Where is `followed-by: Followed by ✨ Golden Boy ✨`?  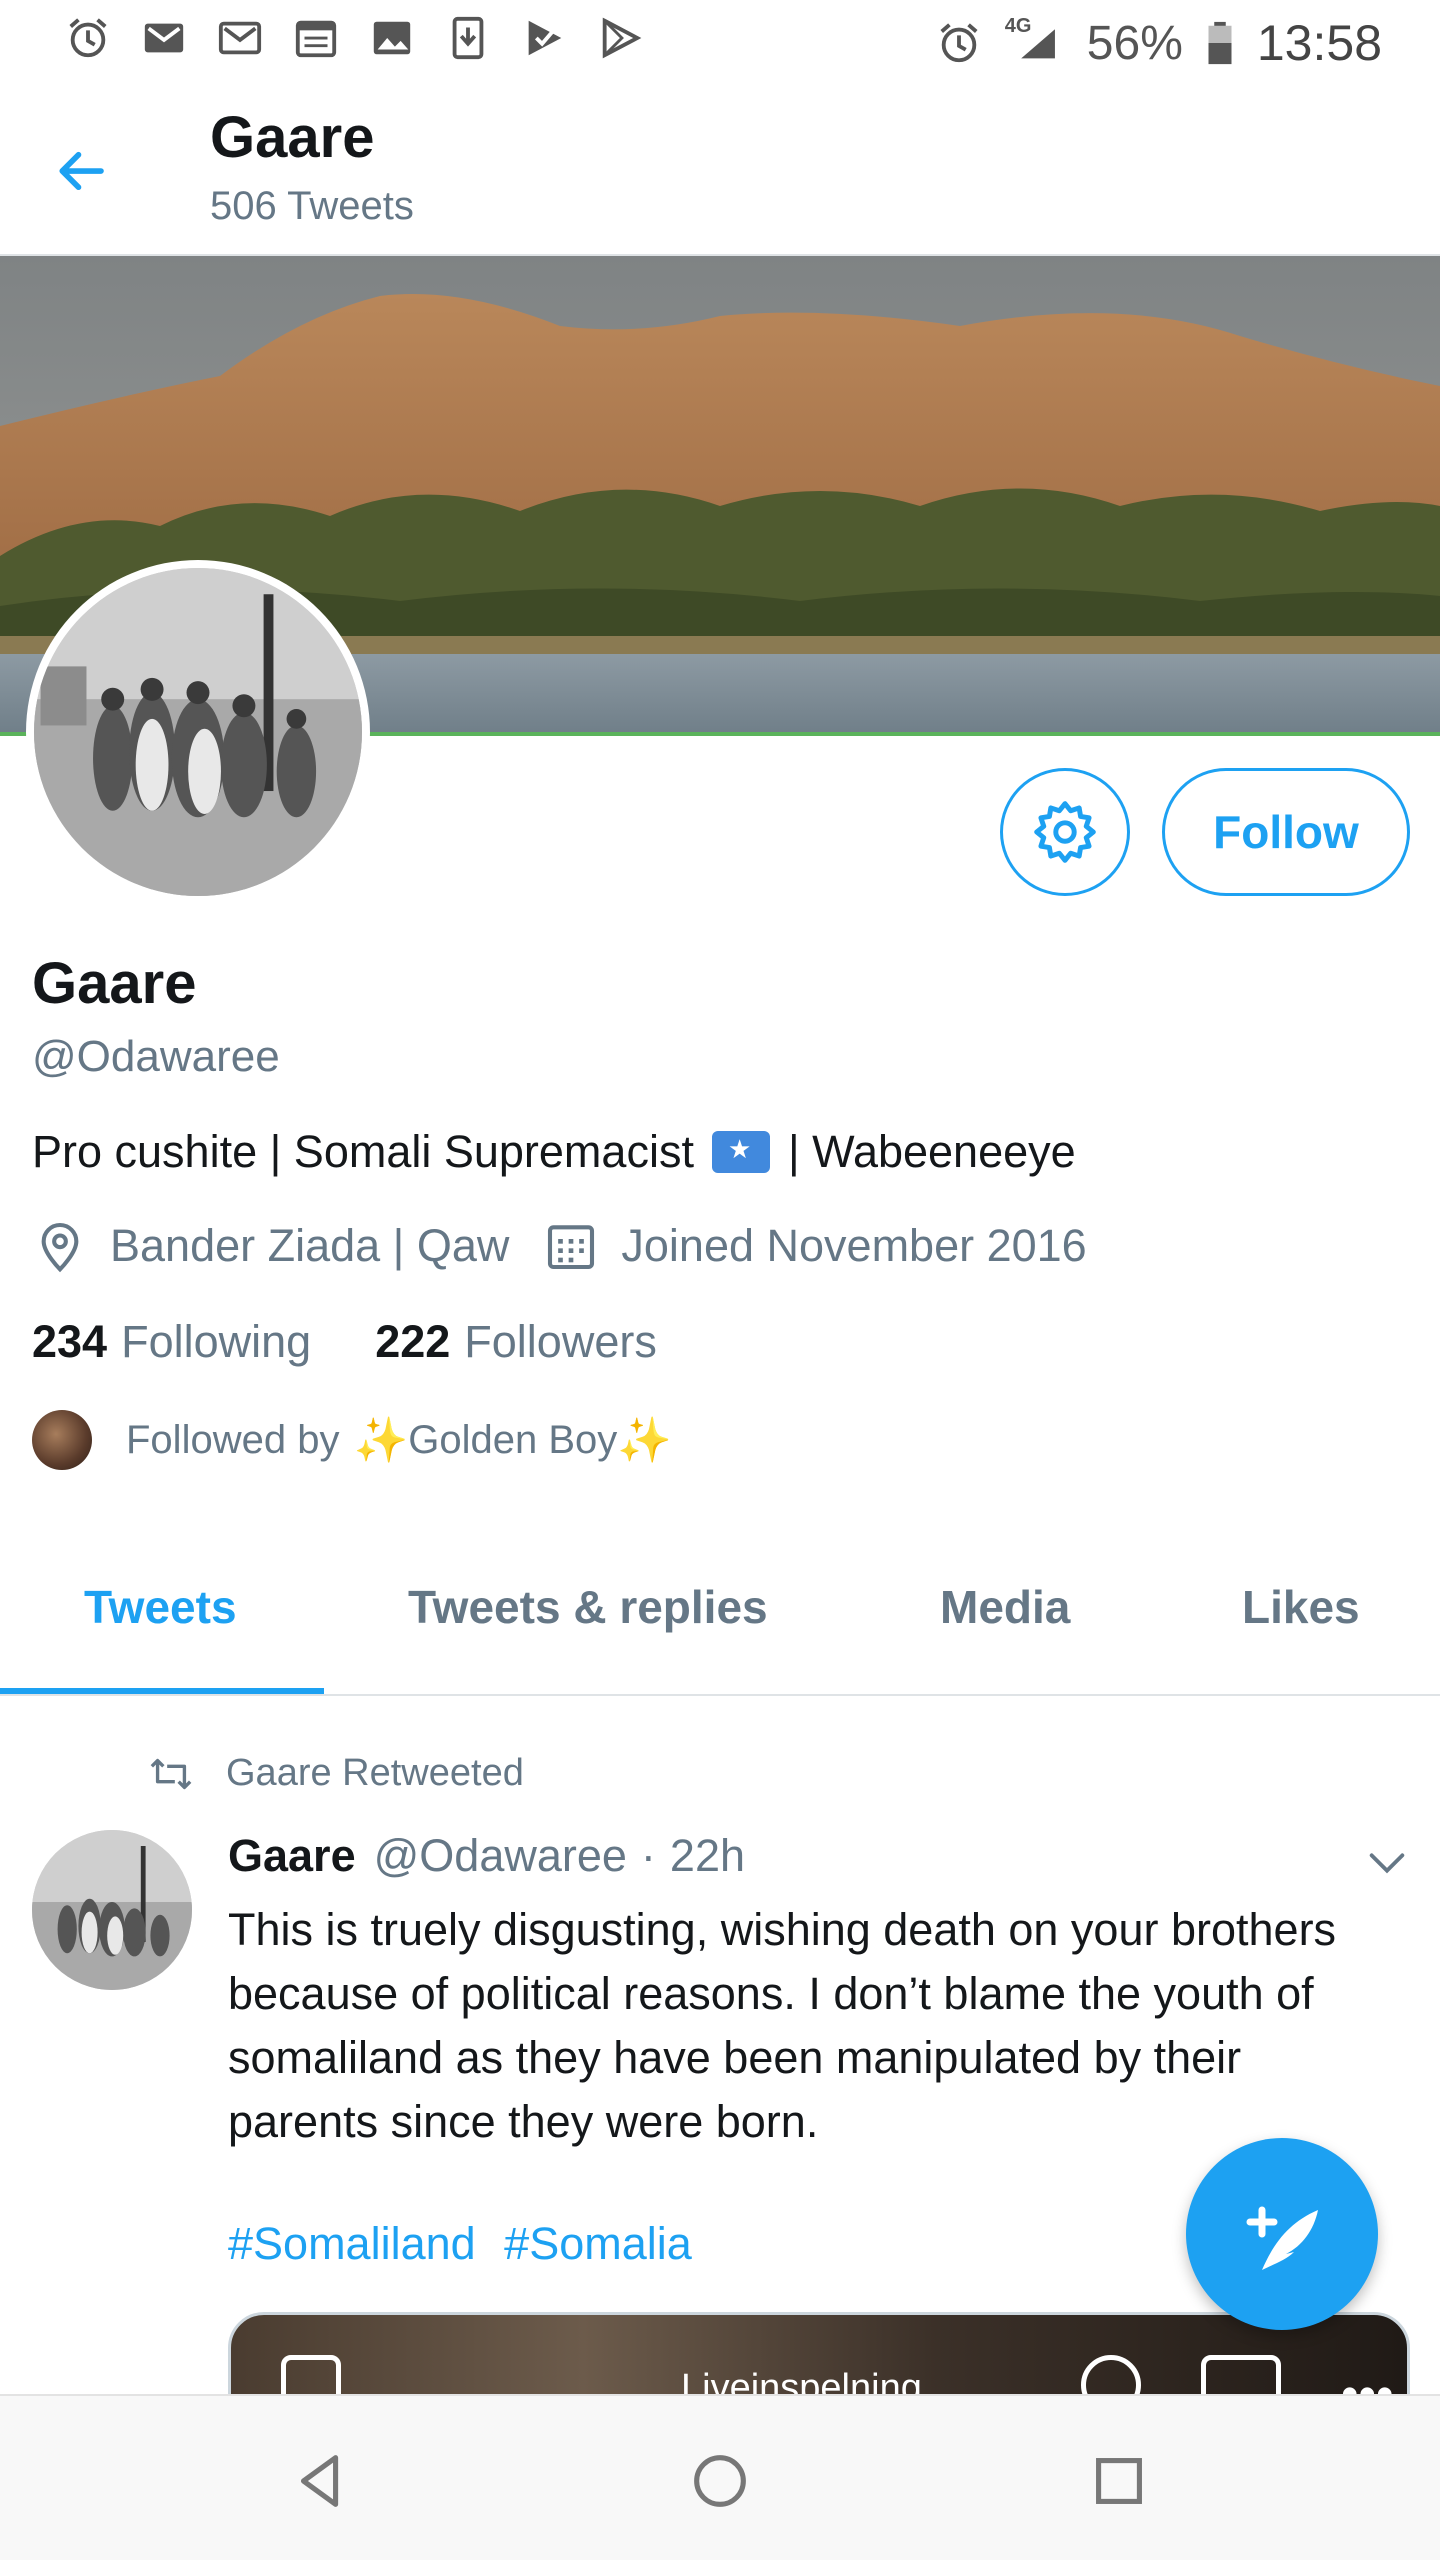 followed-by: Followed by ✨ Golden Boy ✨ is located at coordinates (352, 1440).